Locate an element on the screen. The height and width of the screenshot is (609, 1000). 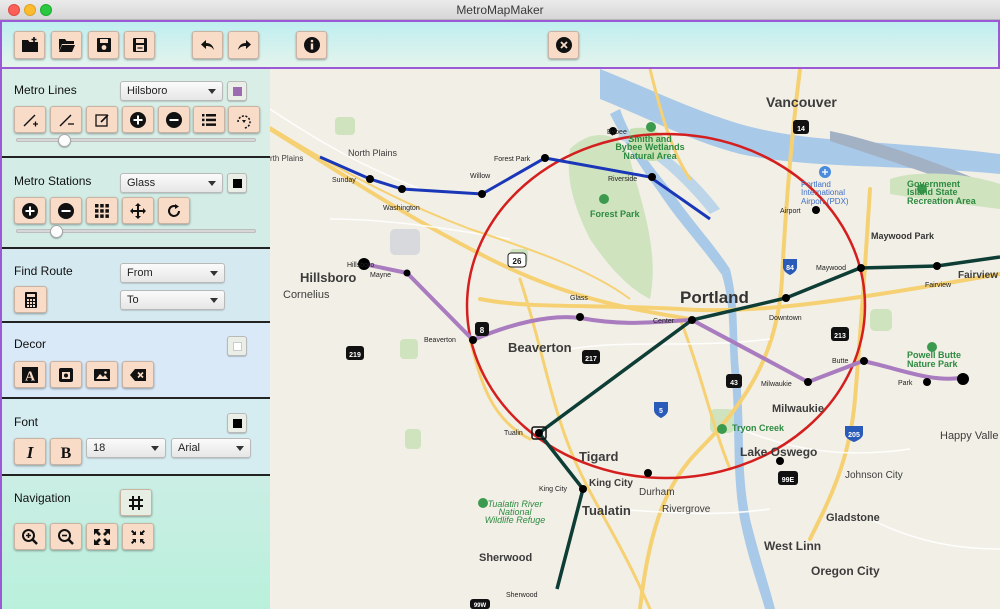
shrink-icon is located at coordinates (138, 536).